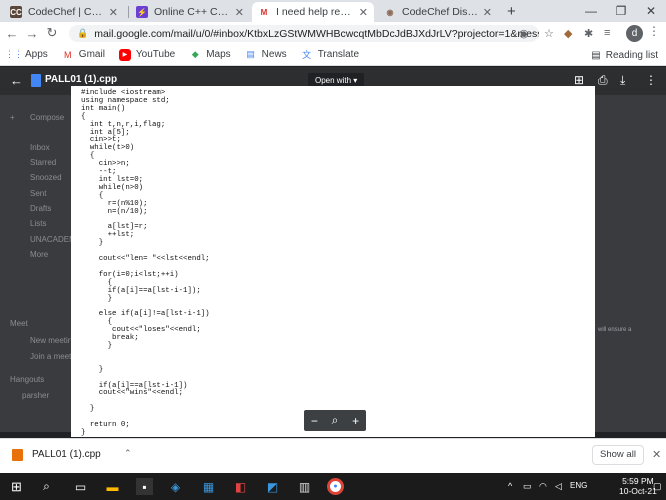 The height and width of the screenshot is (500, 666). I want to click on open-with-label: Open with, so click(333, 80).